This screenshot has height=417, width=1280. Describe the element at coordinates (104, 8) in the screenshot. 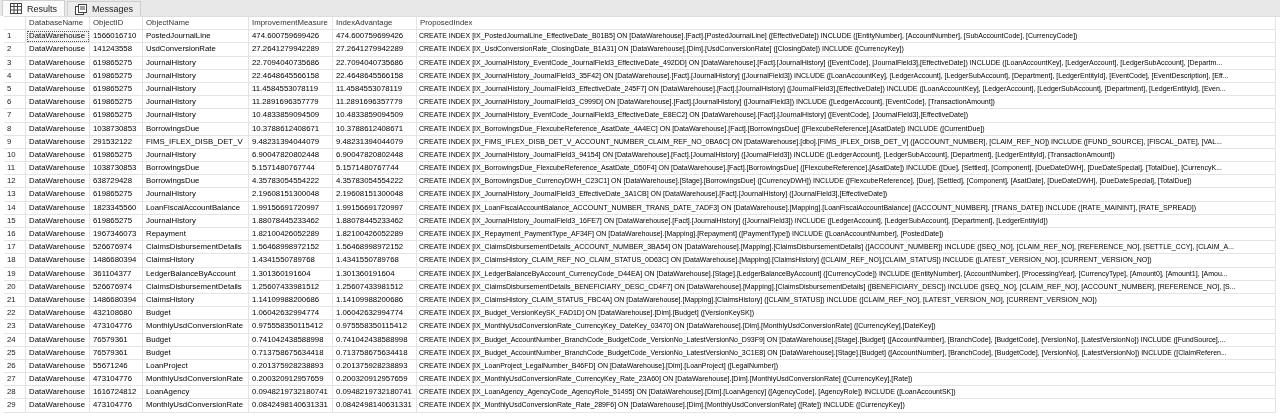

I see `tab: Messages` at that location.